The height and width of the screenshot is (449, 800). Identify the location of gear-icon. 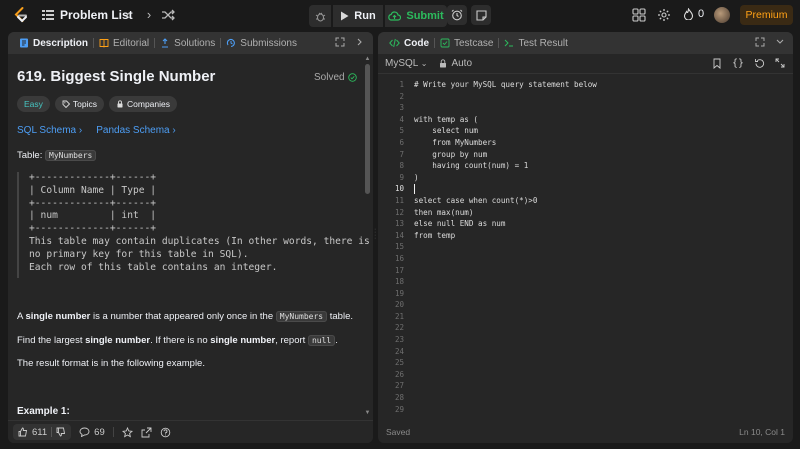
(664, 15).